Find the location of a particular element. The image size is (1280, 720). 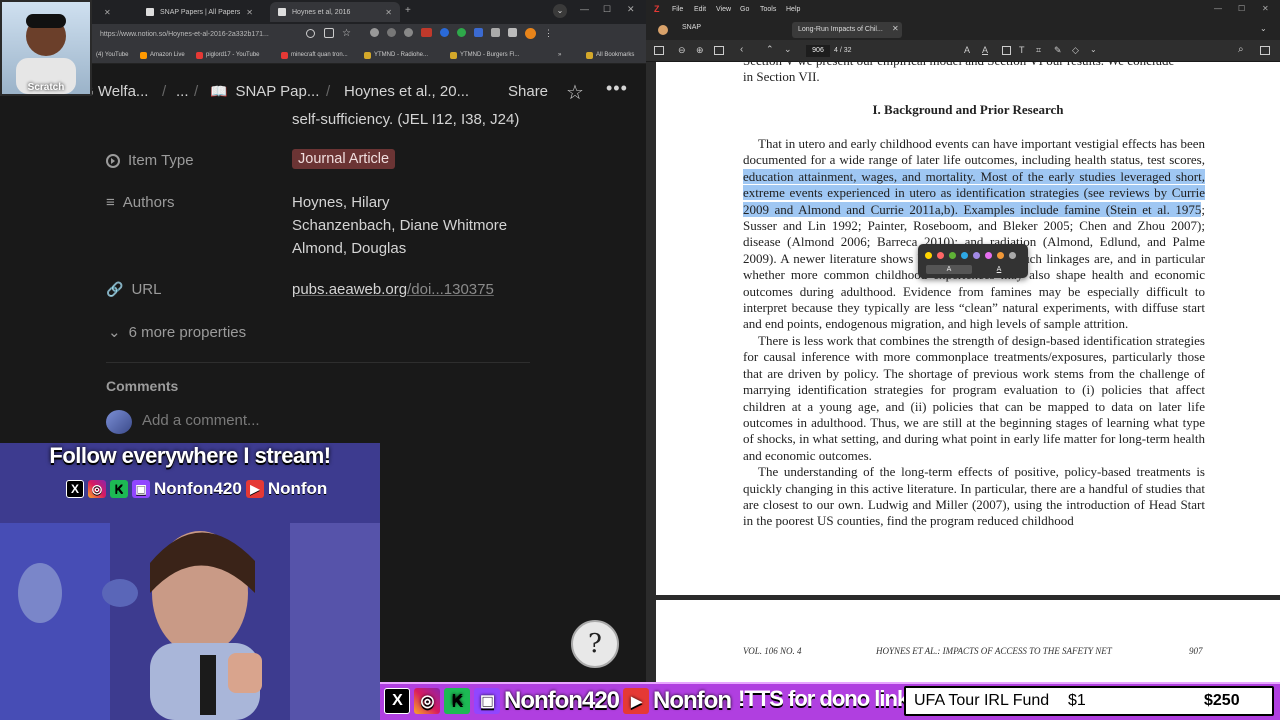

all-bookmarks: All Bookmarks is located at coordinates (610, 55).